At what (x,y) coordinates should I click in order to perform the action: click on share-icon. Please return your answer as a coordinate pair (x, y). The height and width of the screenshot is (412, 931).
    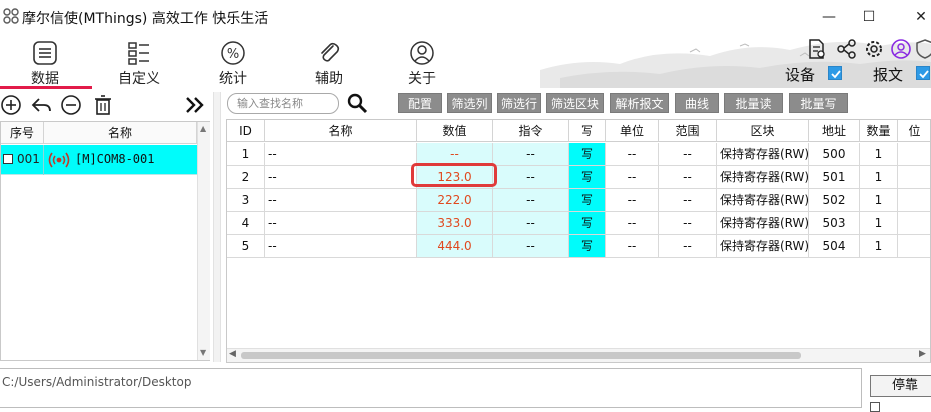
    Looking at the image, I should click on (847, 49).